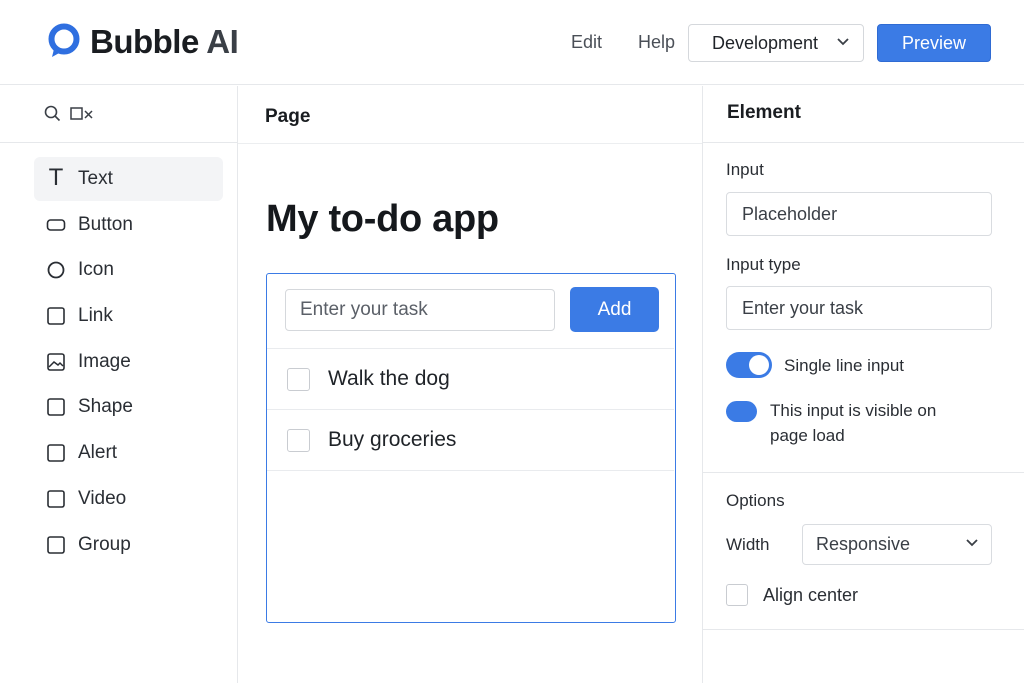  I want to click on text-icon: T, so click(56, 178).